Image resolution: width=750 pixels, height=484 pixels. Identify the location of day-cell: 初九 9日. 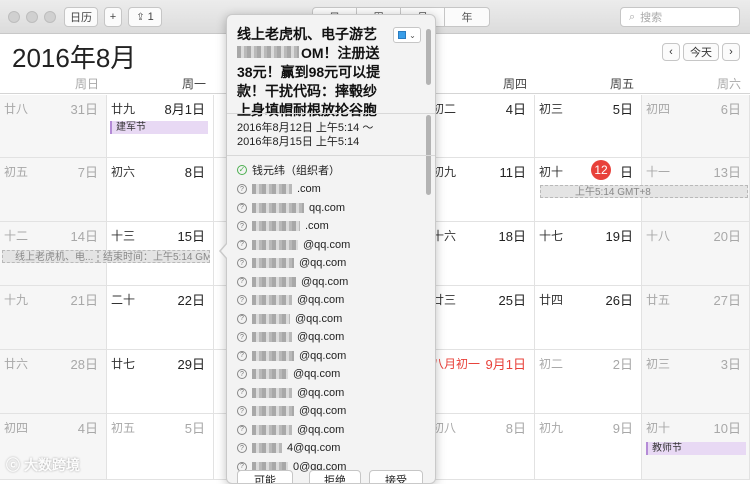
(588, 447).